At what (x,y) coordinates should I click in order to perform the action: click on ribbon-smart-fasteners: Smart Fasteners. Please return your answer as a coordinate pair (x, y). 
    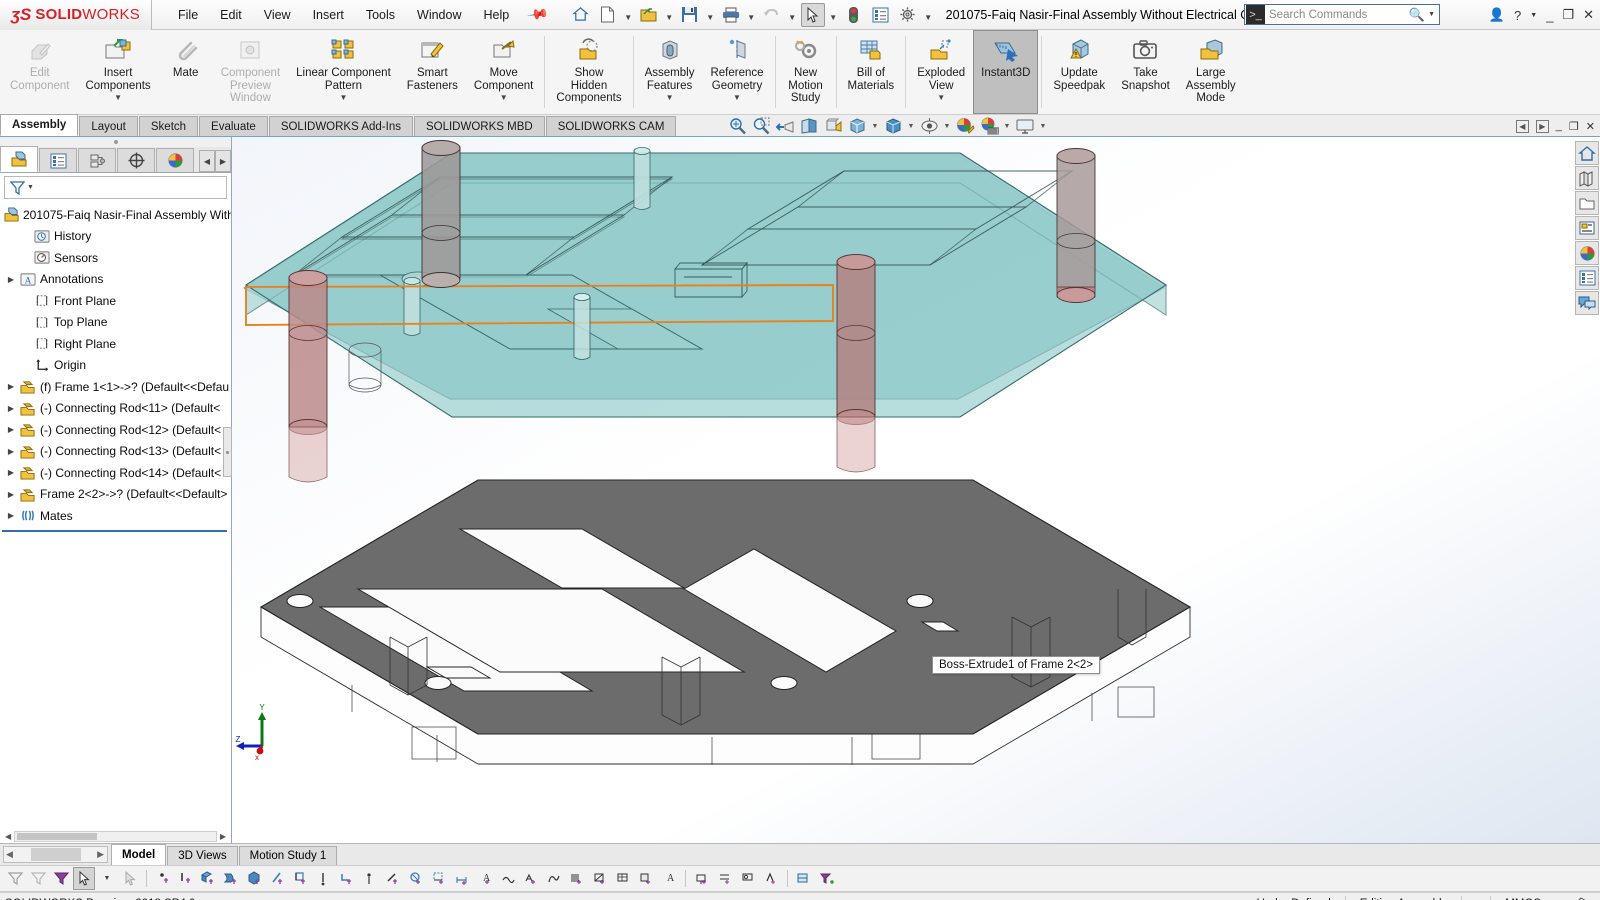
    Looking at the image, I should click on (432, 72).